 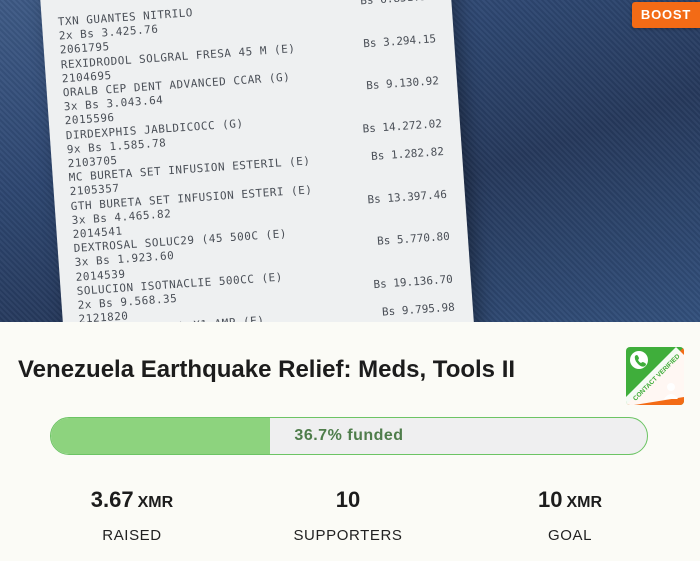 I want to click on stat-supporters-value: 10, so click(x=348, y=499).